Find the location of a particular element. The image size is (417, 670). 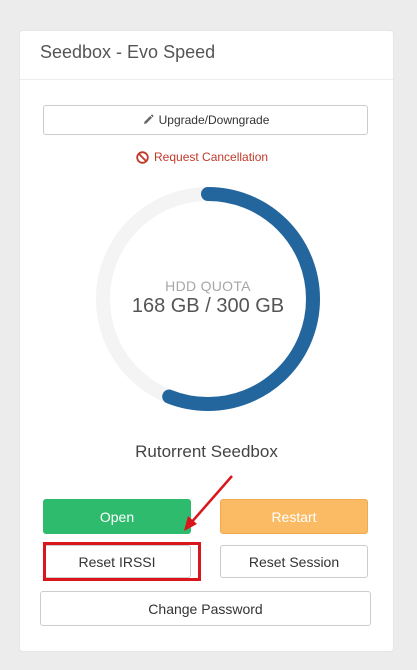

restart-button: Restart is located at coordinates (294, 516).